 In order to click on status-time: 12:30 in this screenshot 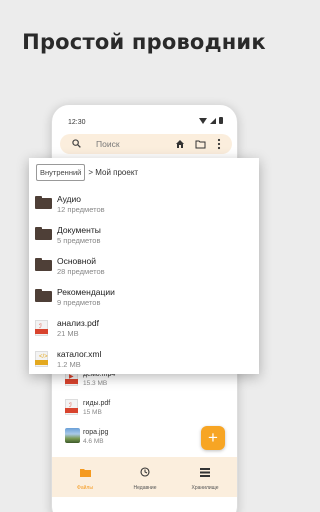, I will do `click(77, 122)`.